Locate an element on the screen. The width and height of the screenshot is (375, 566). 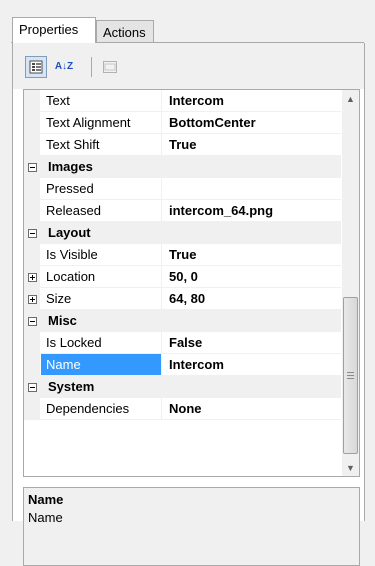
category-label: Images is located at coordinates (70, 166).